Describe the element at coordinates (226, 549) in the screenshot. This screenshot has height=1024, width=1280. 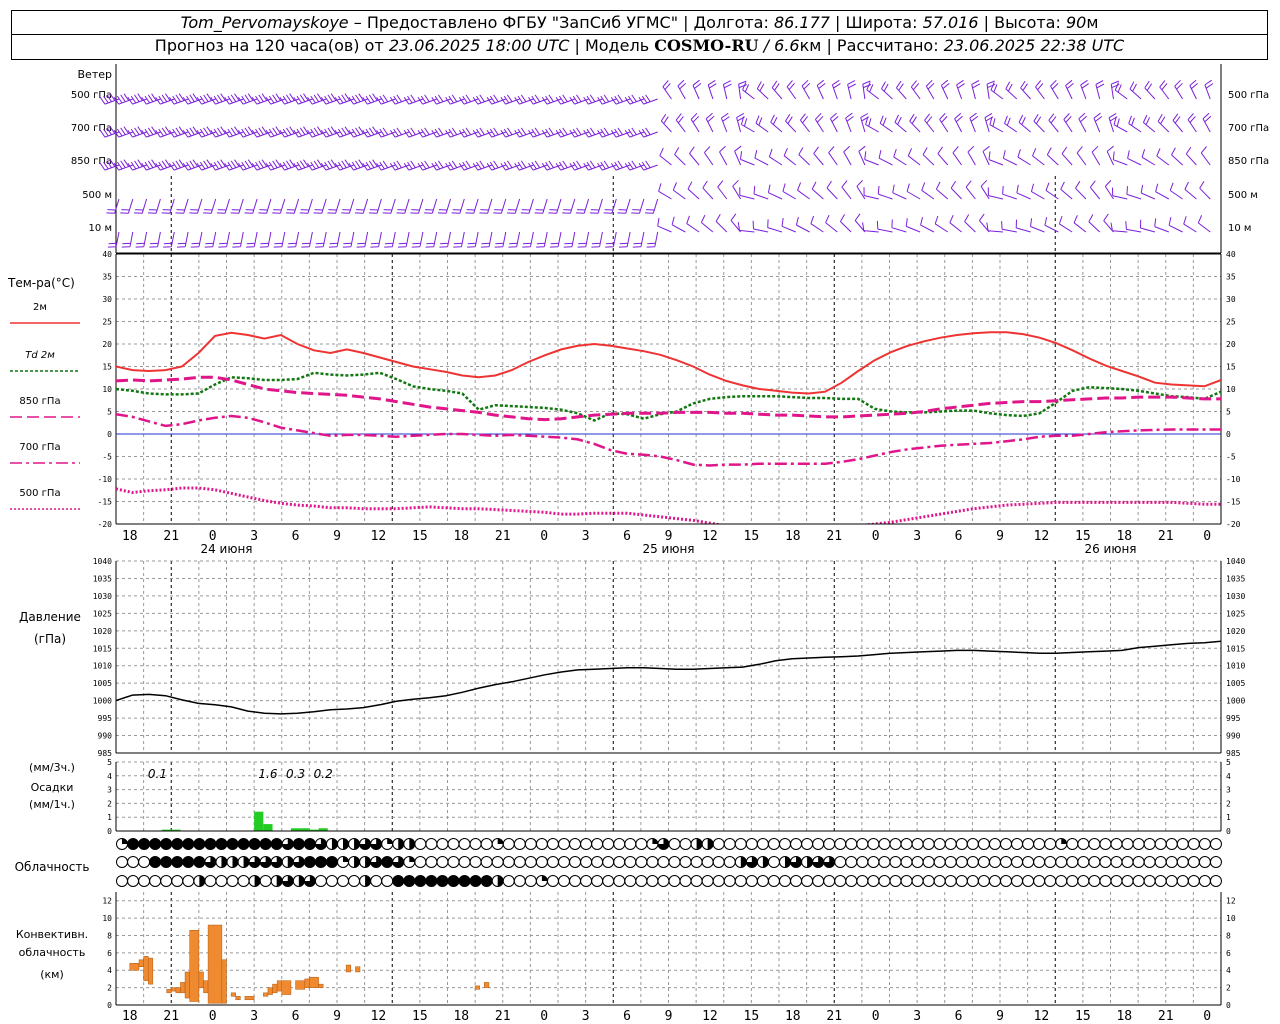
I see `date-label: 24 июня` at that location.